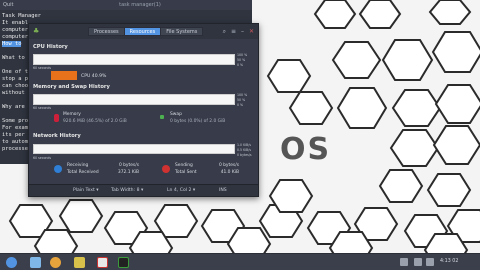  I want to click on memory-graph-label-mid: 50 %, so click(241, 100).